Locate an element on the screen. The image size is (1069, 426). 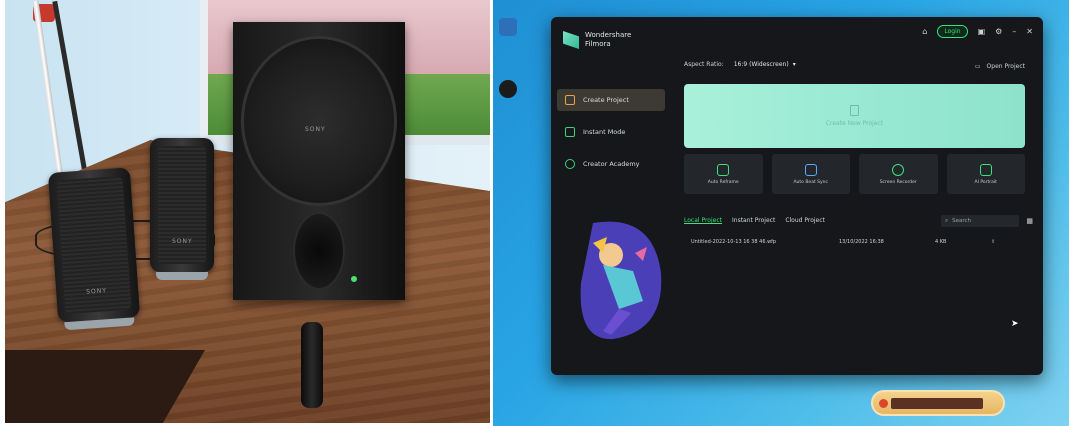
sidebar-item-instant-mode: Instant Mode is located at coordinates (611, 132).